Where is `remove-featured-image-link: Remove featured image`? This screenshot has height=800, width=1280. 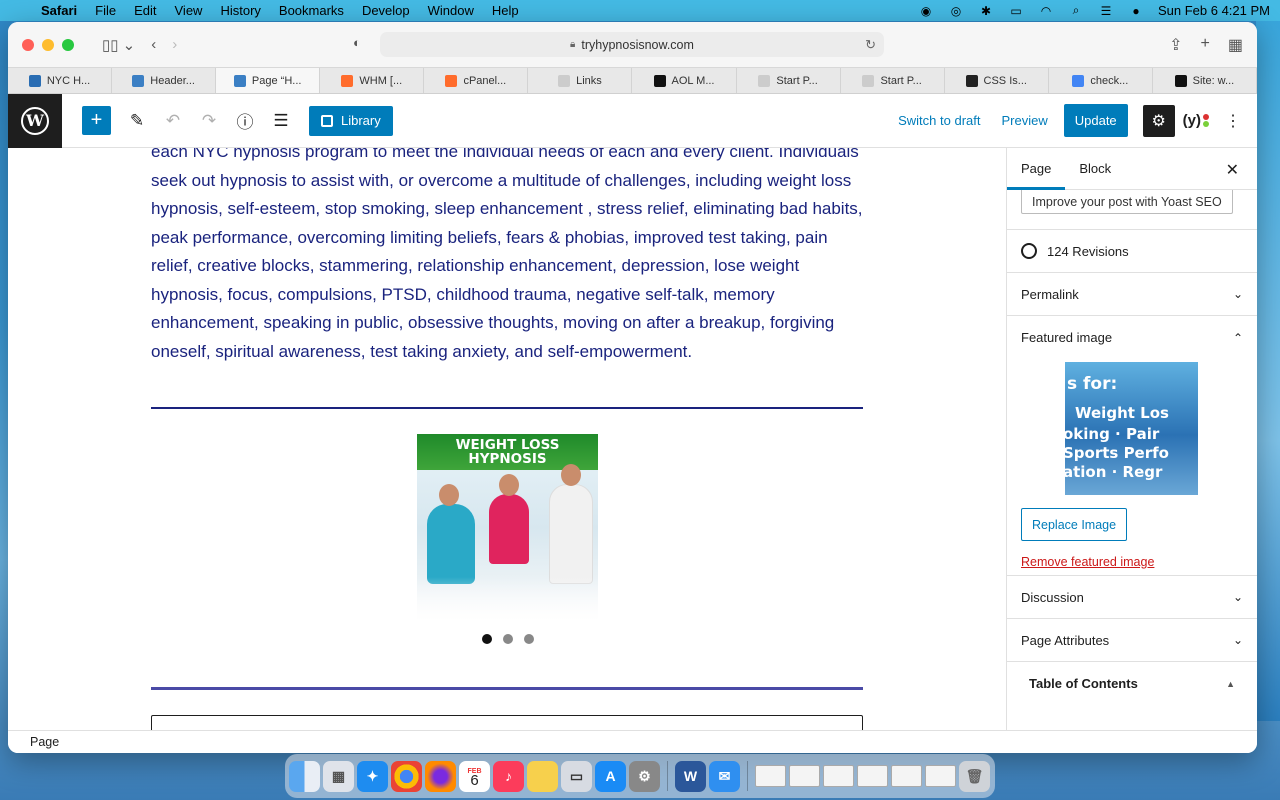
remove-featured-image-link: Remove featured image is located at coordinates (1087, 562).